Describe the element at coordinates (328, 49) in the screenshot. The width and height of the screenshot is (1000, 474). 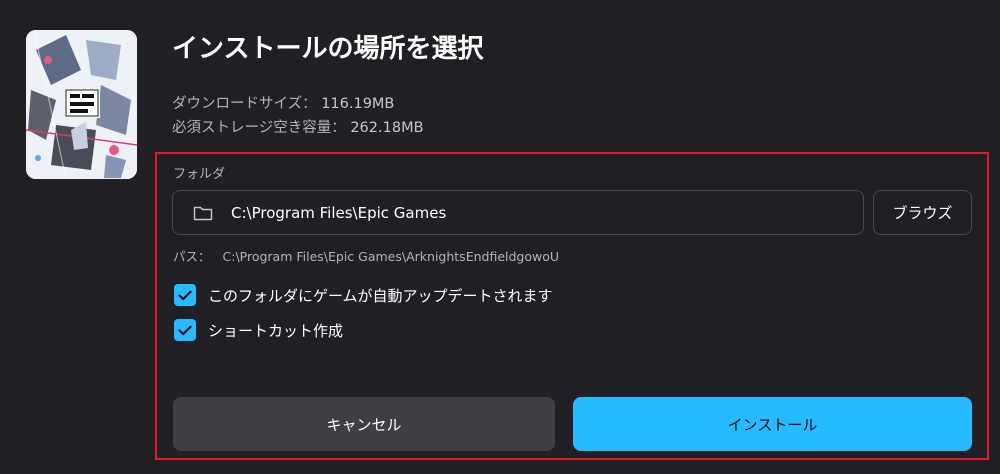
I see `dialog-title: インストールの場所を選択` at that location.